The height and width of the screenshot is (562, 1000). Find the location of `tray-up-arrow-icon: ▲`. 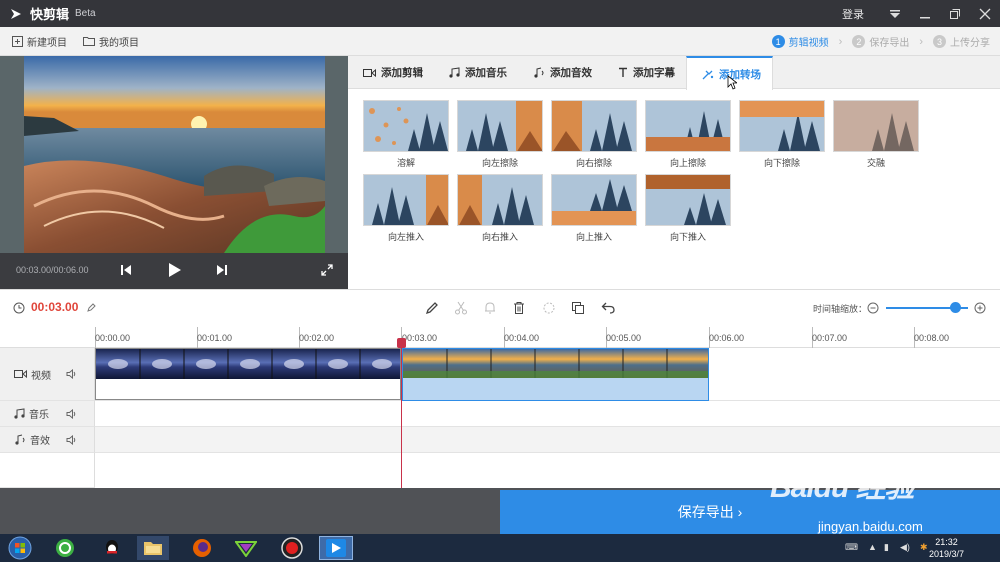

tray-up-arrow-icon: ▲ is located at coordinates (872, 547).